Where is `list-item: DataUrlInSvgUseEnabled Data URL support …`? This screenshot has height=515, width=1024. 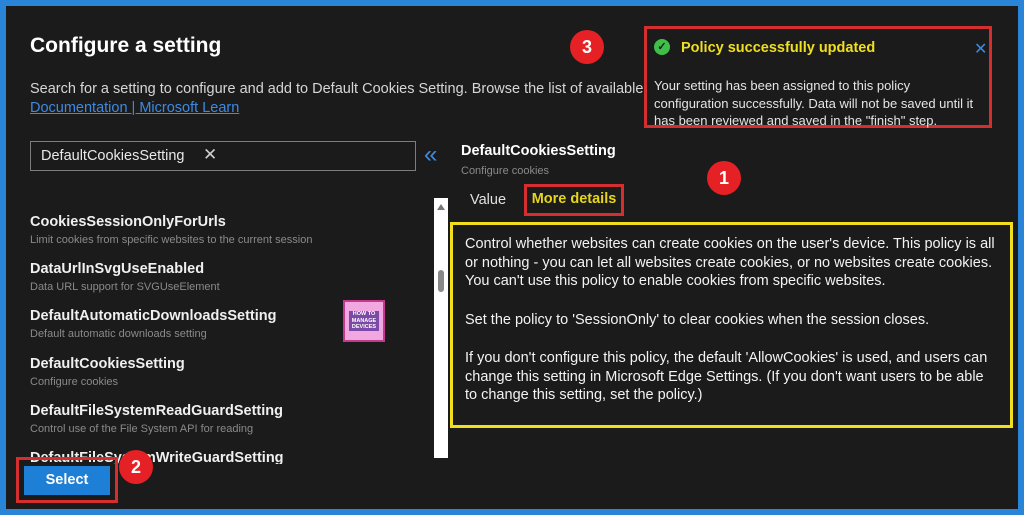
list-item: DataUrlInSvgUseEnabled Data URL support … is located at coordinates (230, 277).